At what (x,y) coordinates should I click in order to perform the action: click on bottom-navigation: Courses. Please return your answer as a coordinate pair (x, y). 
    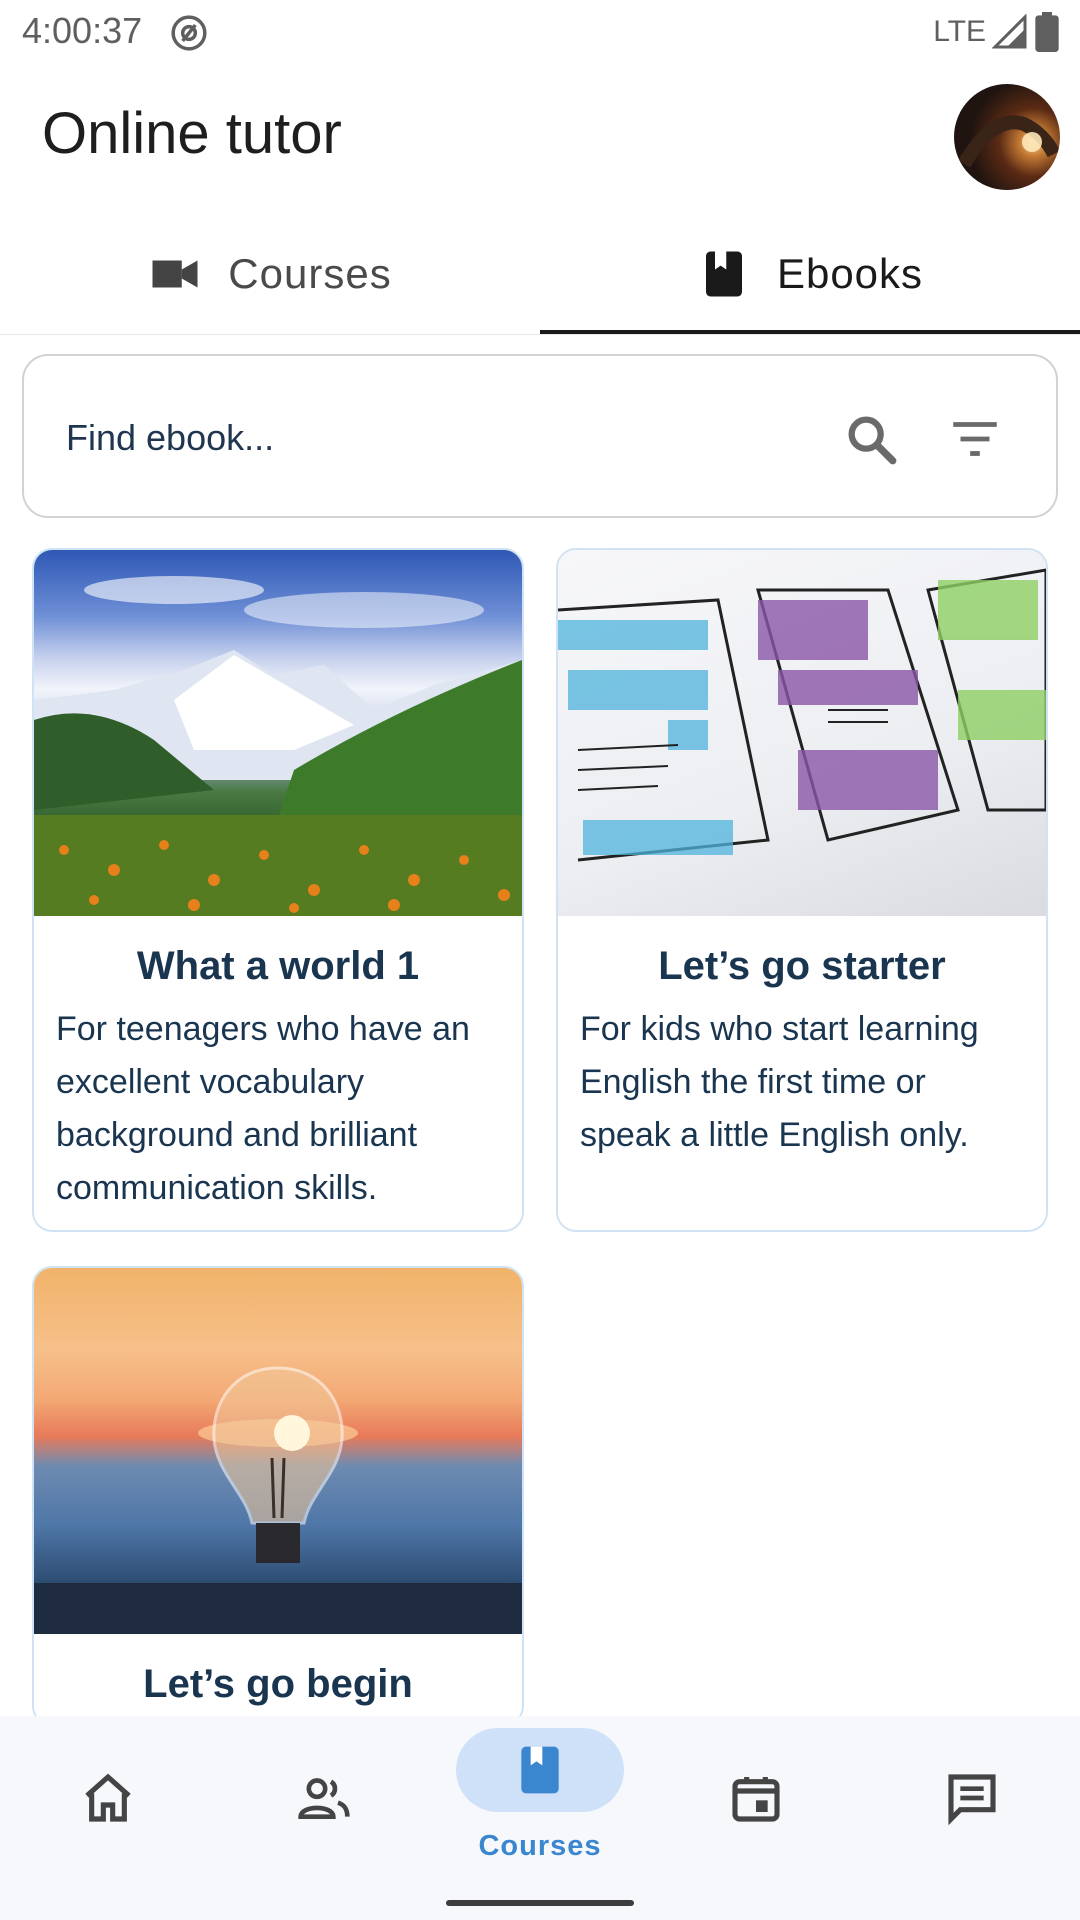
    Looking at the image, I should click on (540, 1818).